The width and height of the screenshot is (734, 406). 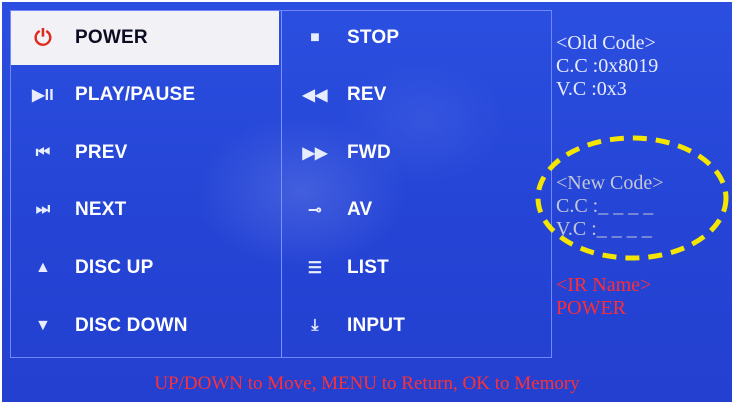 I want to click on menu-item-disc-down: ▼ DISC DOWN, so click(x=145, y=326).